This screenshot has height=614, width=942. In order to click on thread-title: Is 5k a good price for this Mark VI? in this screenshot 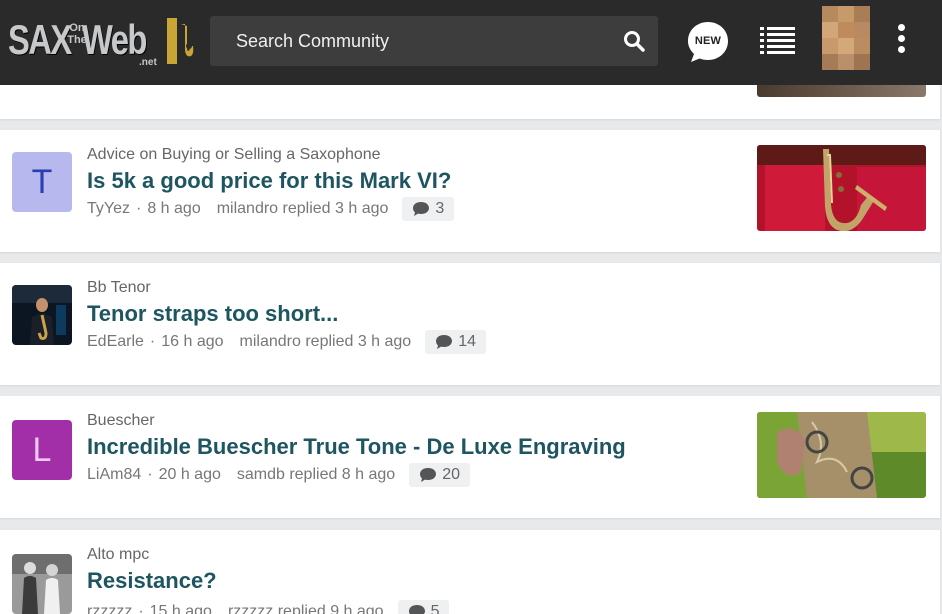, I will do `click(269, 181)`.